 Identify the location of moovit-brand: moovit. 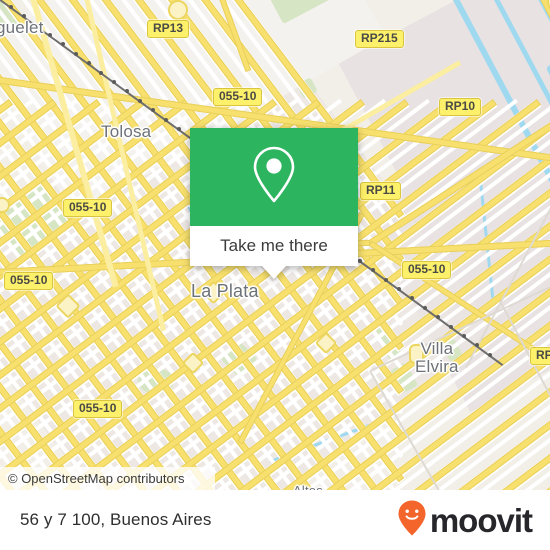
(465, 520).